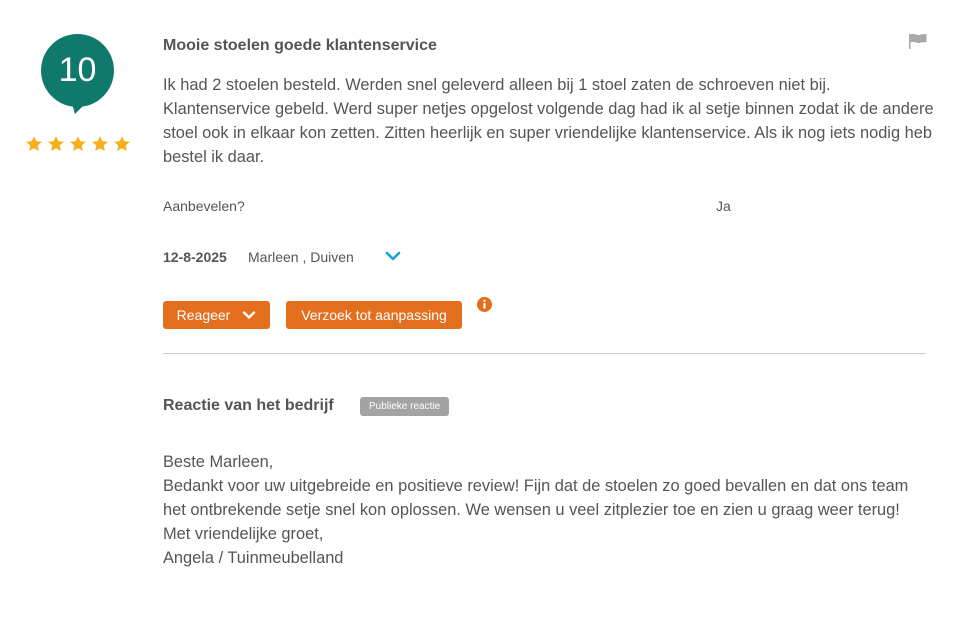  Describe the element at coordinates (218, 462) in the screenshot. I see `response-line: Beste Marleen,` at that location.